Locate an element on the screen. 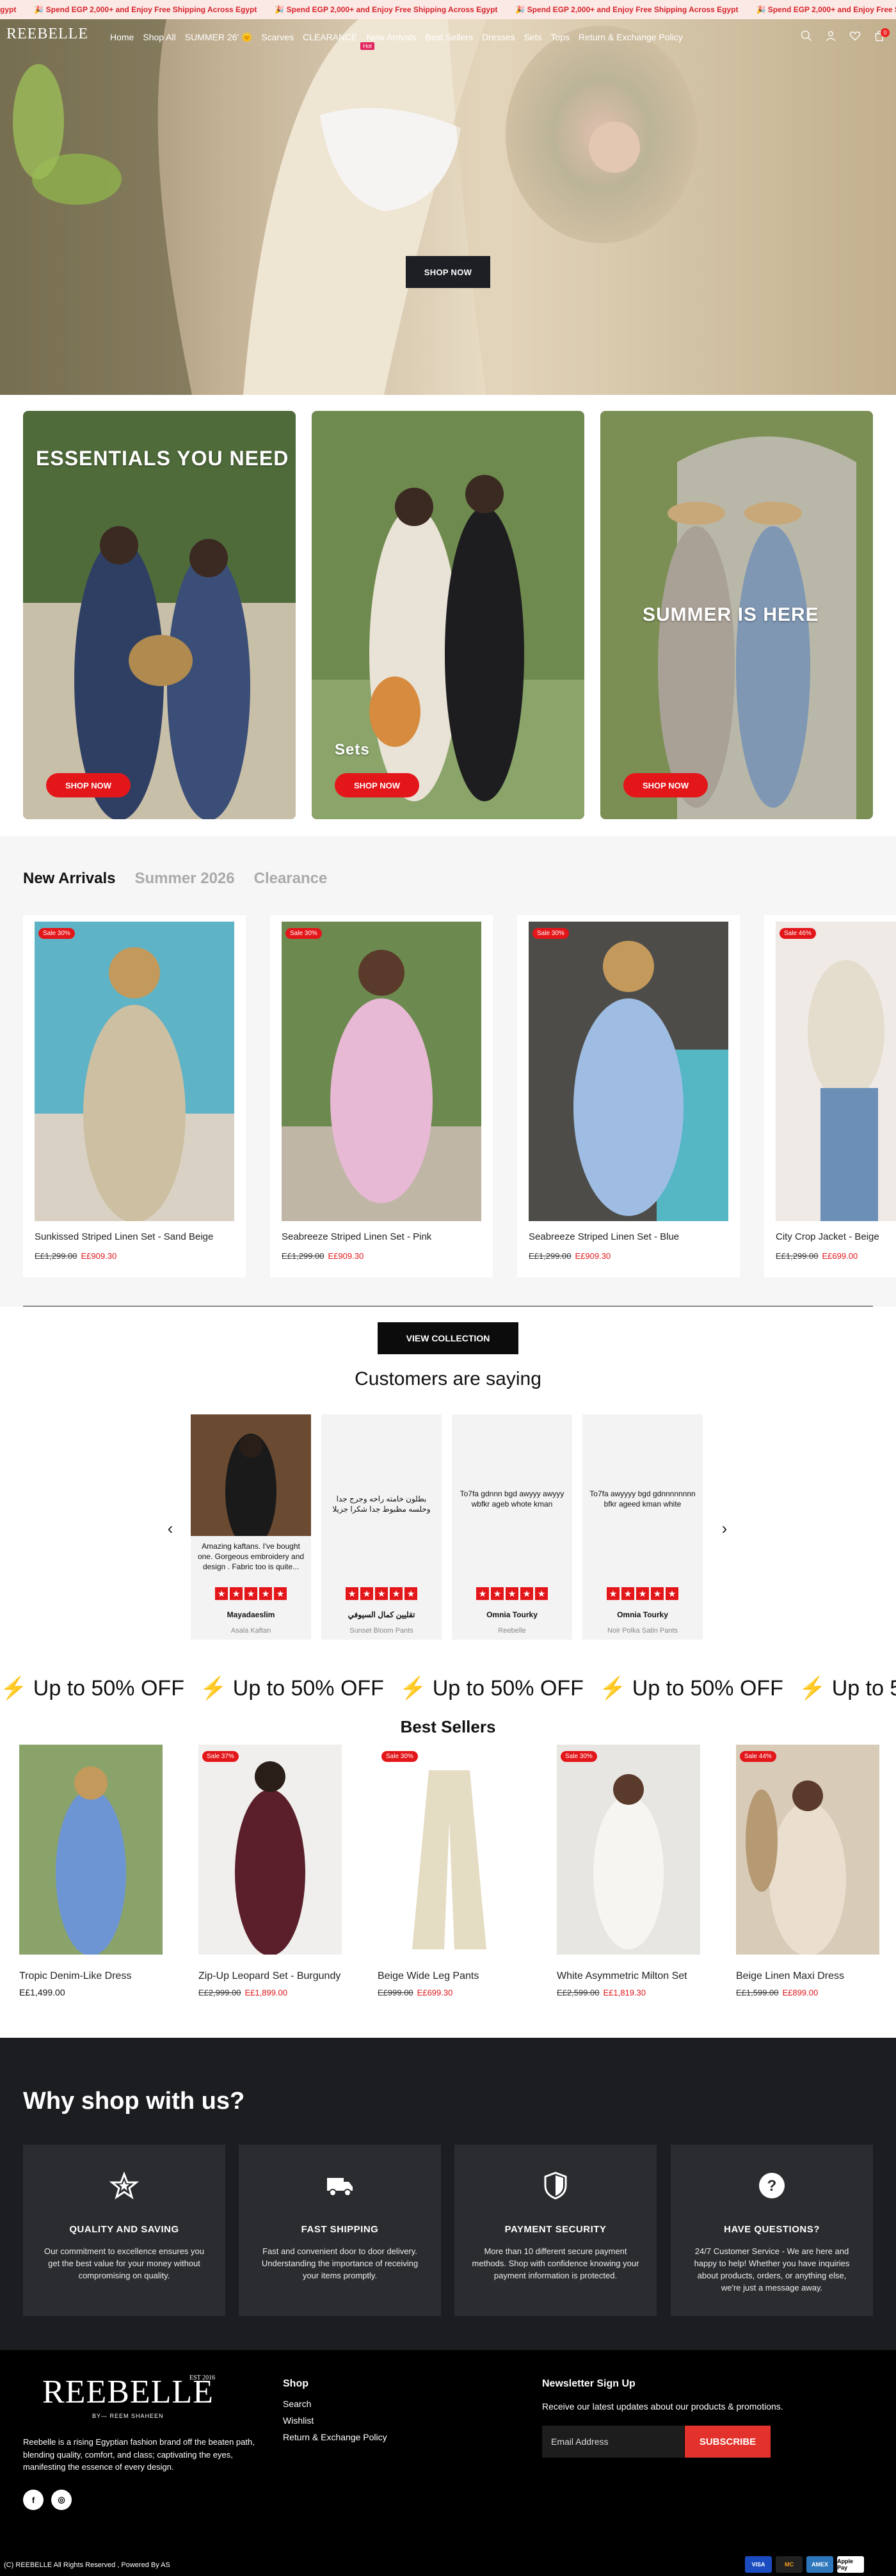  hero-shop-now-button: SHOP NOW is located at coordinates (448, 272).